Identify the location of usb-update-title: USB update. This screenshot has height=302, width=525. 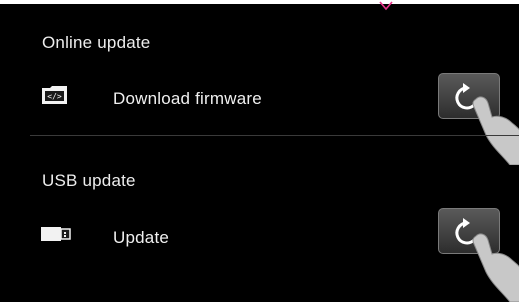
(89, 180).